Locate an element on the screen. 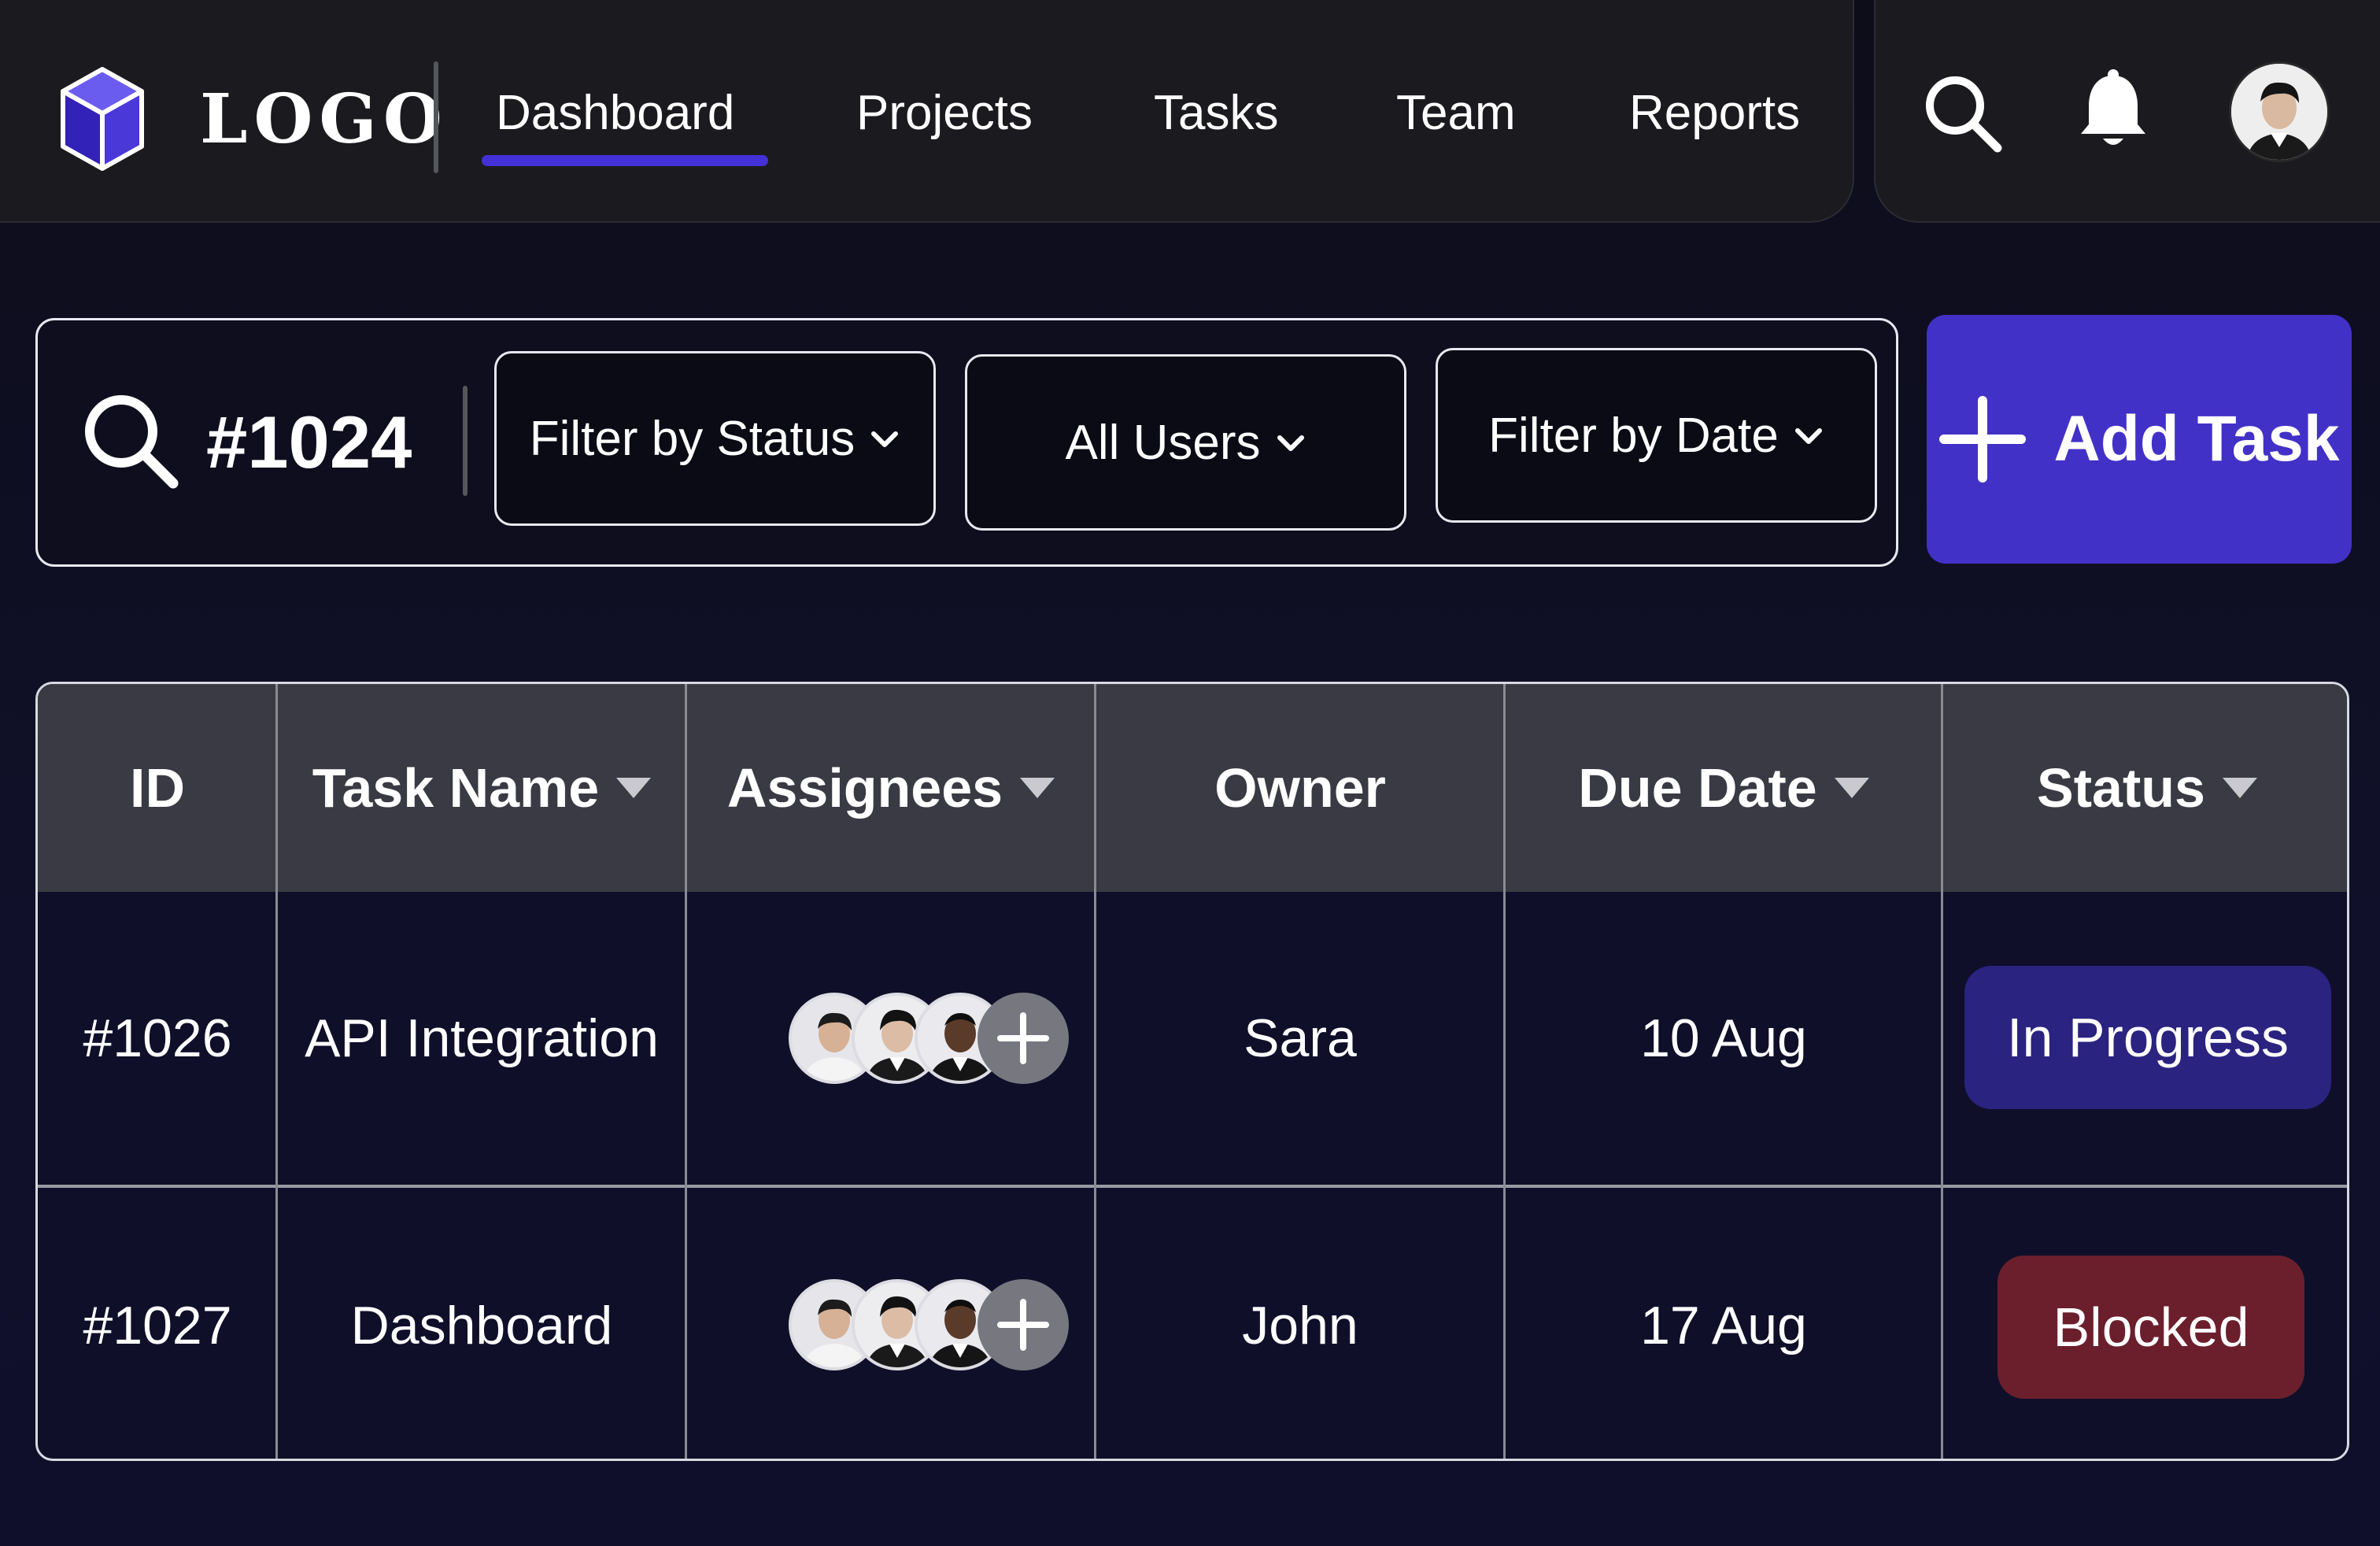 This screenshot has height=1546, width=2380. column-header-owner: Owner is located at coordinates (1300, 788).